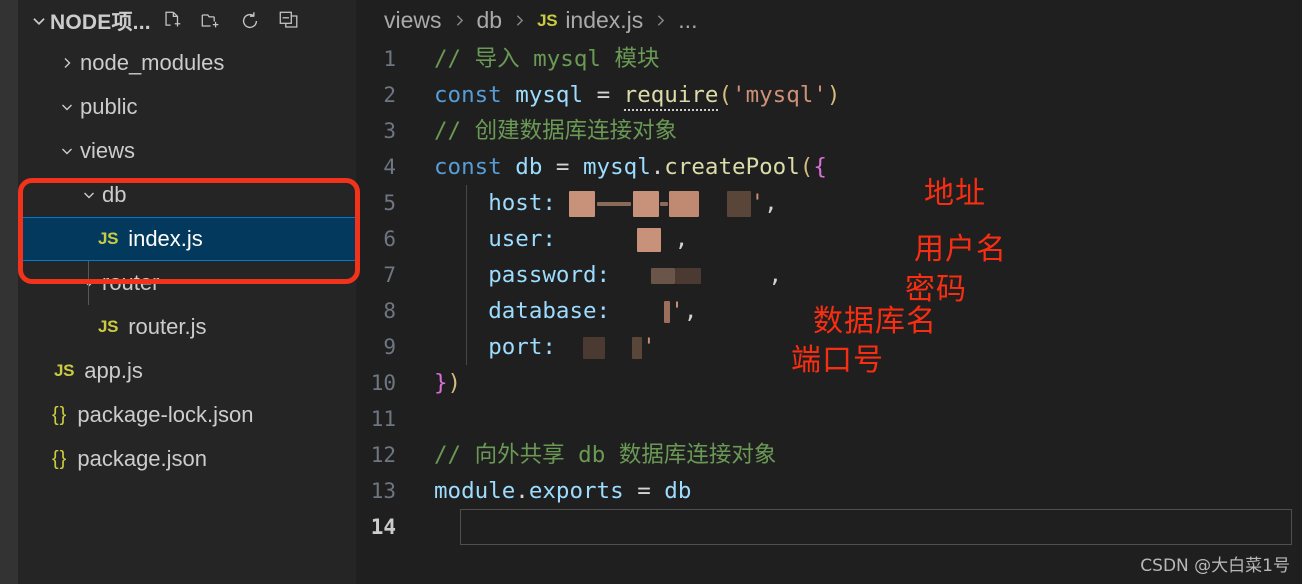  Describe the element at coordinates (187, 371) in the screenshot. I see `tree-item-app-js: JS app.js` at that location.